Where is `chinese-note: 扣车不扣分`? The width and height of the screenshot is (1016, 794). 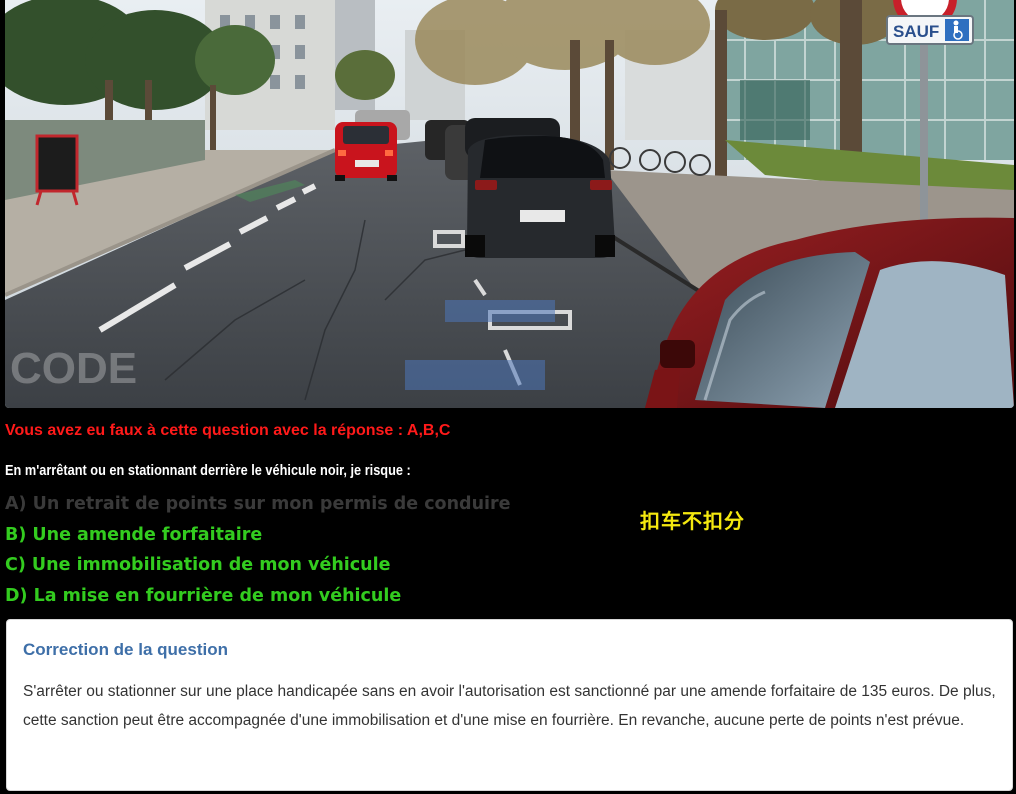
chinese-note: 扣车不扣分 is located at coordinates (692, 521).